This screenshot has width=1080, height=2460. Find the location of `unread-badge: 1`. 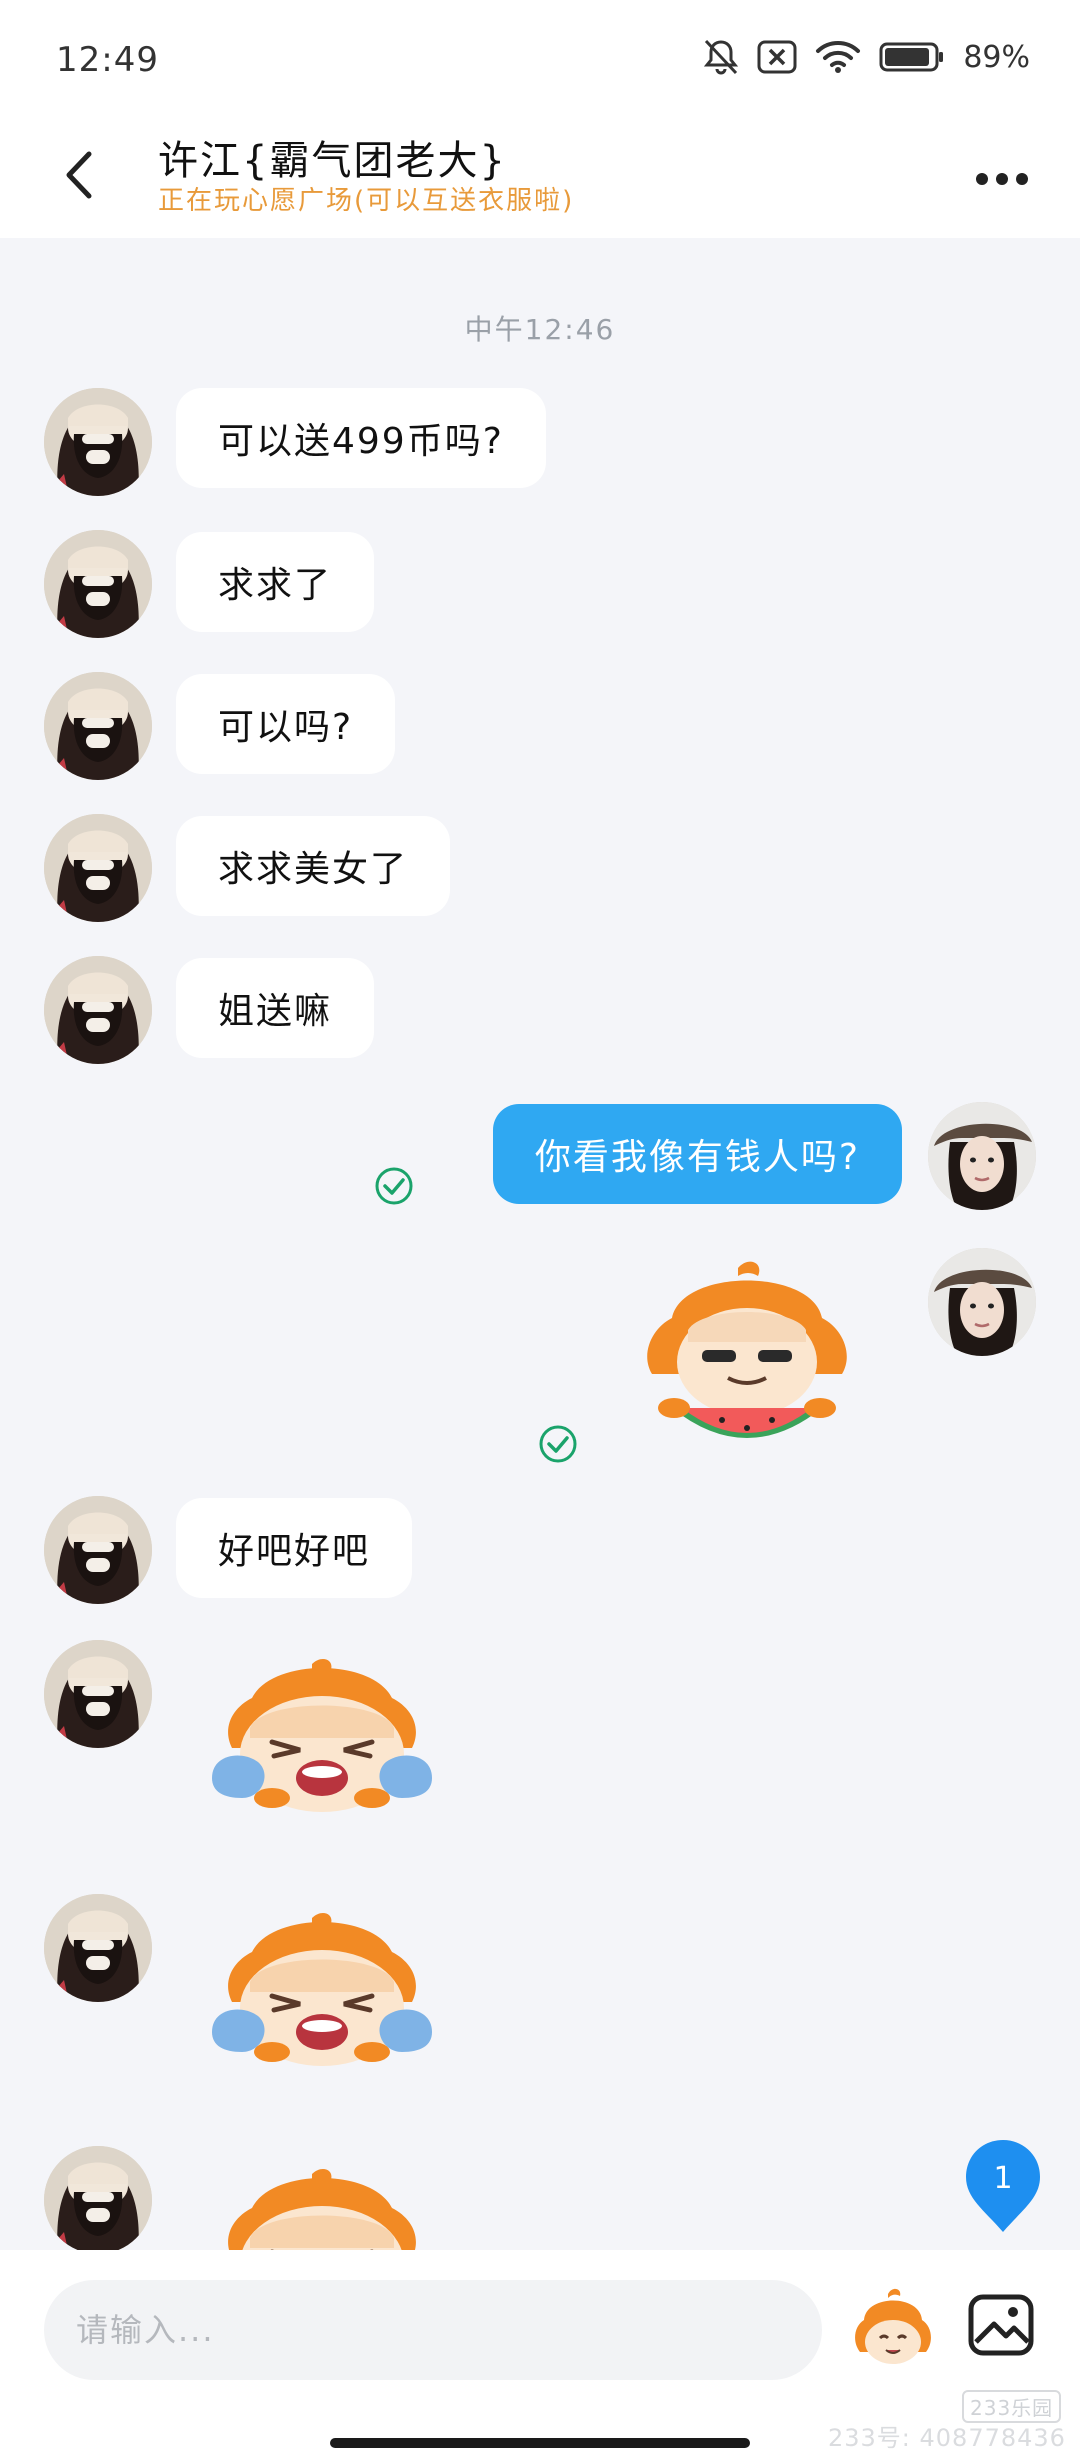

unread-badge: 1 is located at coordinates (1003, 2186).